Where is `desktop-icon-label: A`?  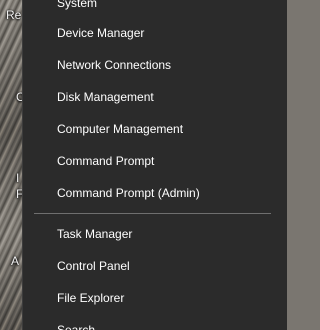 desktop-icon-label: A is located at coordinates (15, 261).